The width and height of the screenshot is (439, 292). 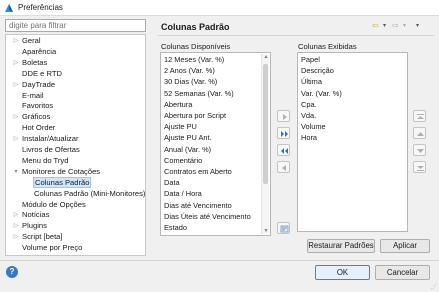 What do you see at coordinates (384, 25) in the screenshot?
I see `back-dropdown-icon: ▾` at bounding box center [384, 25].